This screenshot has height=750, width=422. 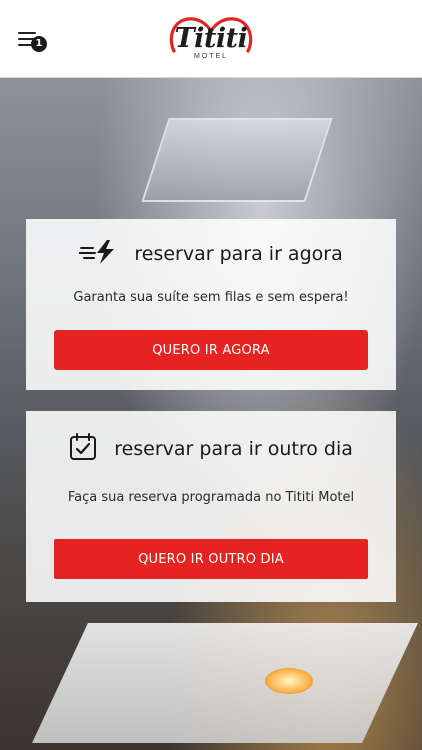 What do you see at coordinates (211, 559) in the screenshot?
I see `reserve-later-button: QUERO IR OUTRO DIA` at bounding box center [211, 559].